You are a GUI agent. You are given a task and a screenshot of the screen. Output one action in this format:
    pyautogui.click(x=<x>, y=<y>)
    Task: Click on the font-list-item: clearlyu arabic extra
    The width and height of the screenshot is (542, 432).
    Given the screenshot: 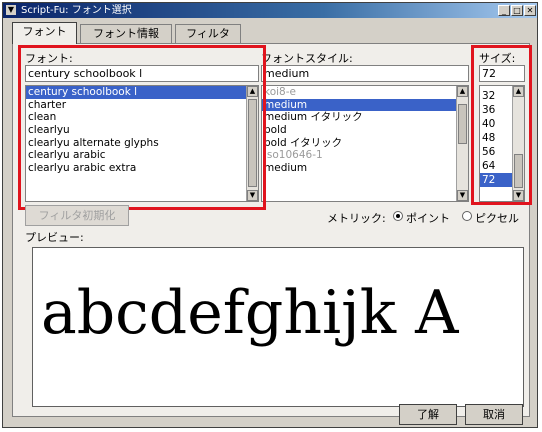 What is the action you would take?
    pyautogui.click(x=142, y=168)
    